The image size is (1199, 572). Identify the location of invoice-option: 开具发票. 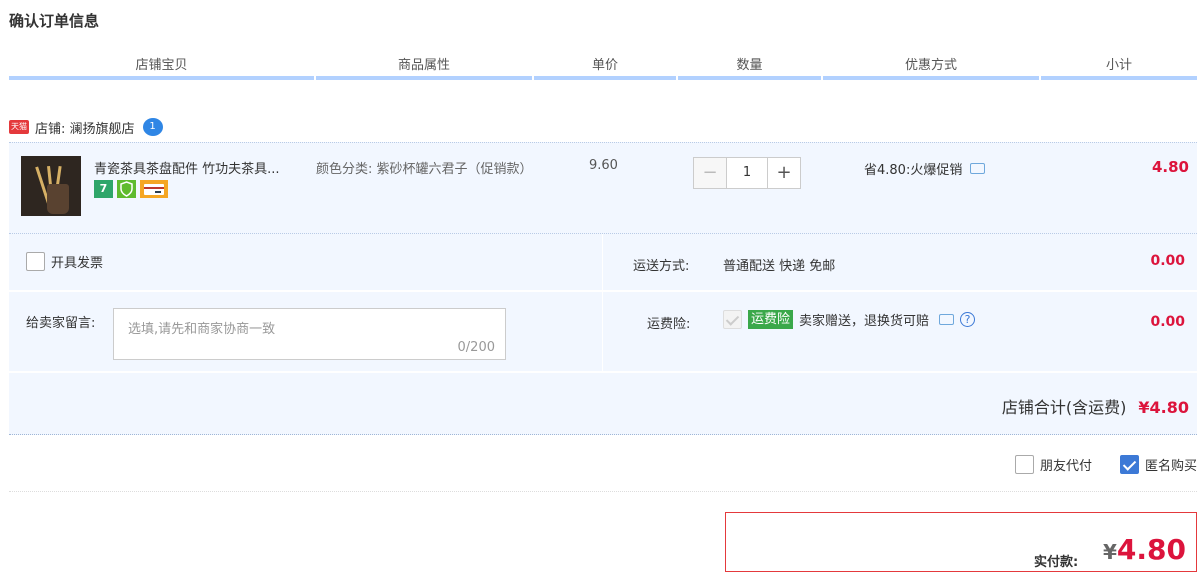
(64, 261).